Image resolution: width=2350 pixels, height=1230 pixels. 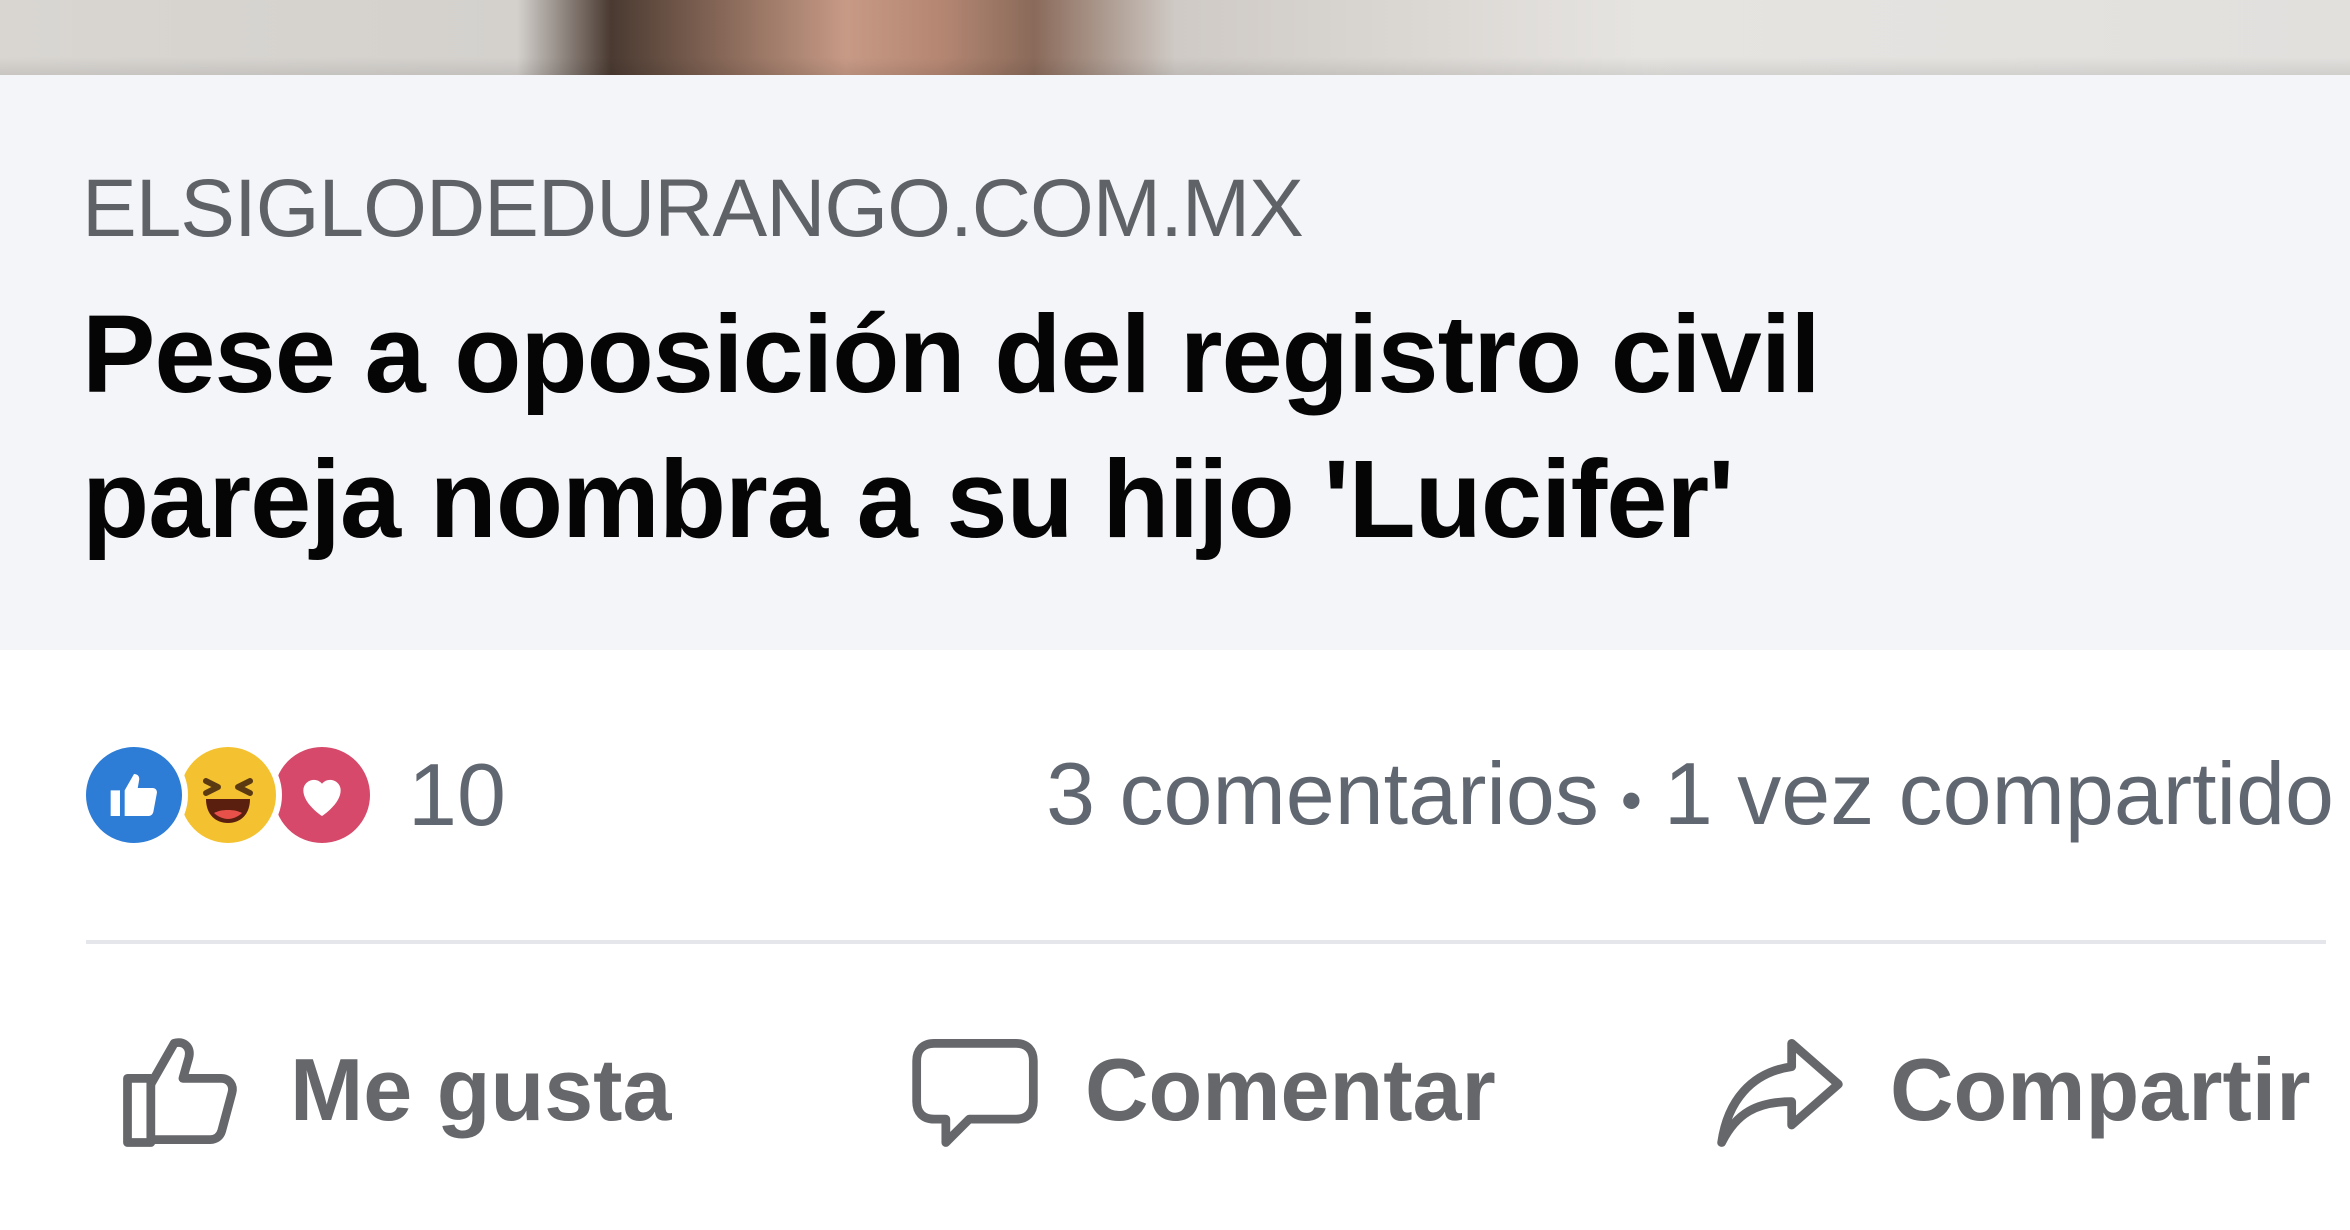 What do you see at coordinates (134, 795) in the screenshot?
I see `like-icon` at bounding box center [134, 795].